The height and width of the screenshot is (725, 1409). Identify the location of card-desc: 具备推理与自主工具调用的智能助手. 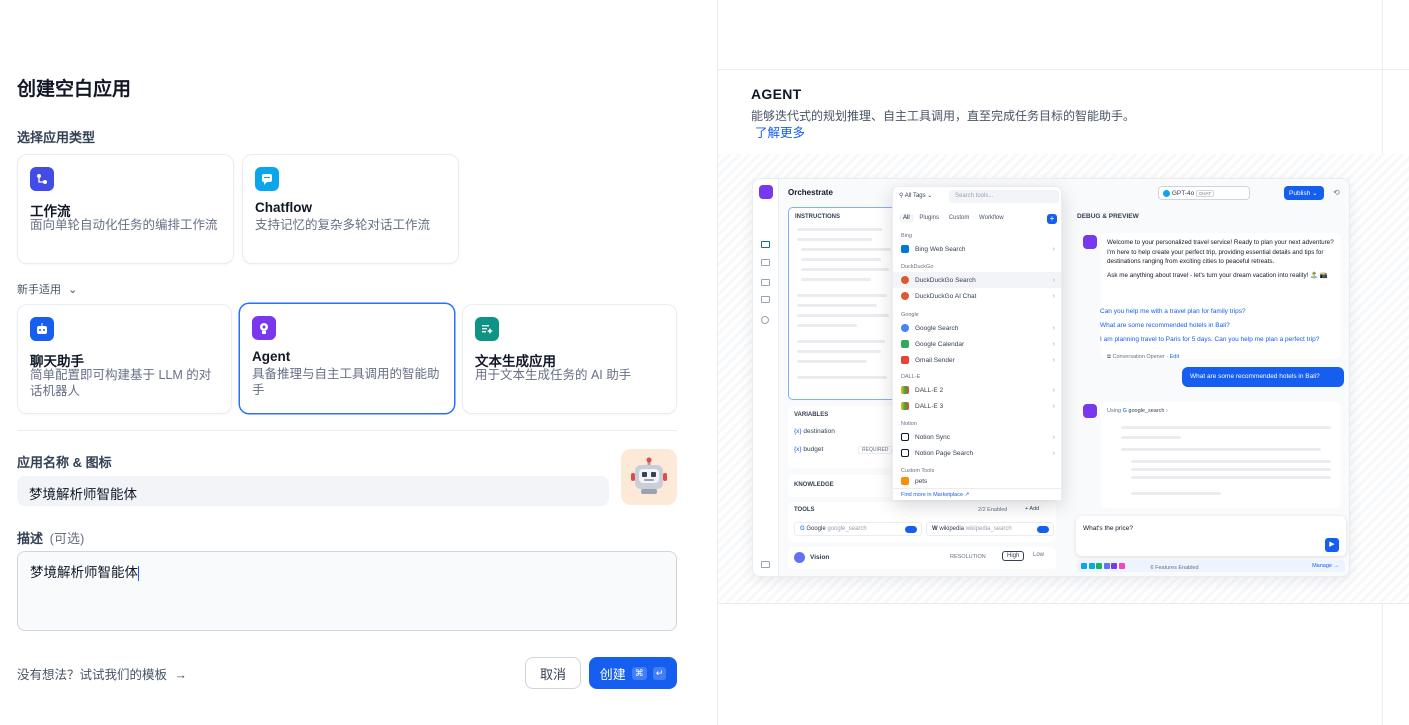
(346, 382).